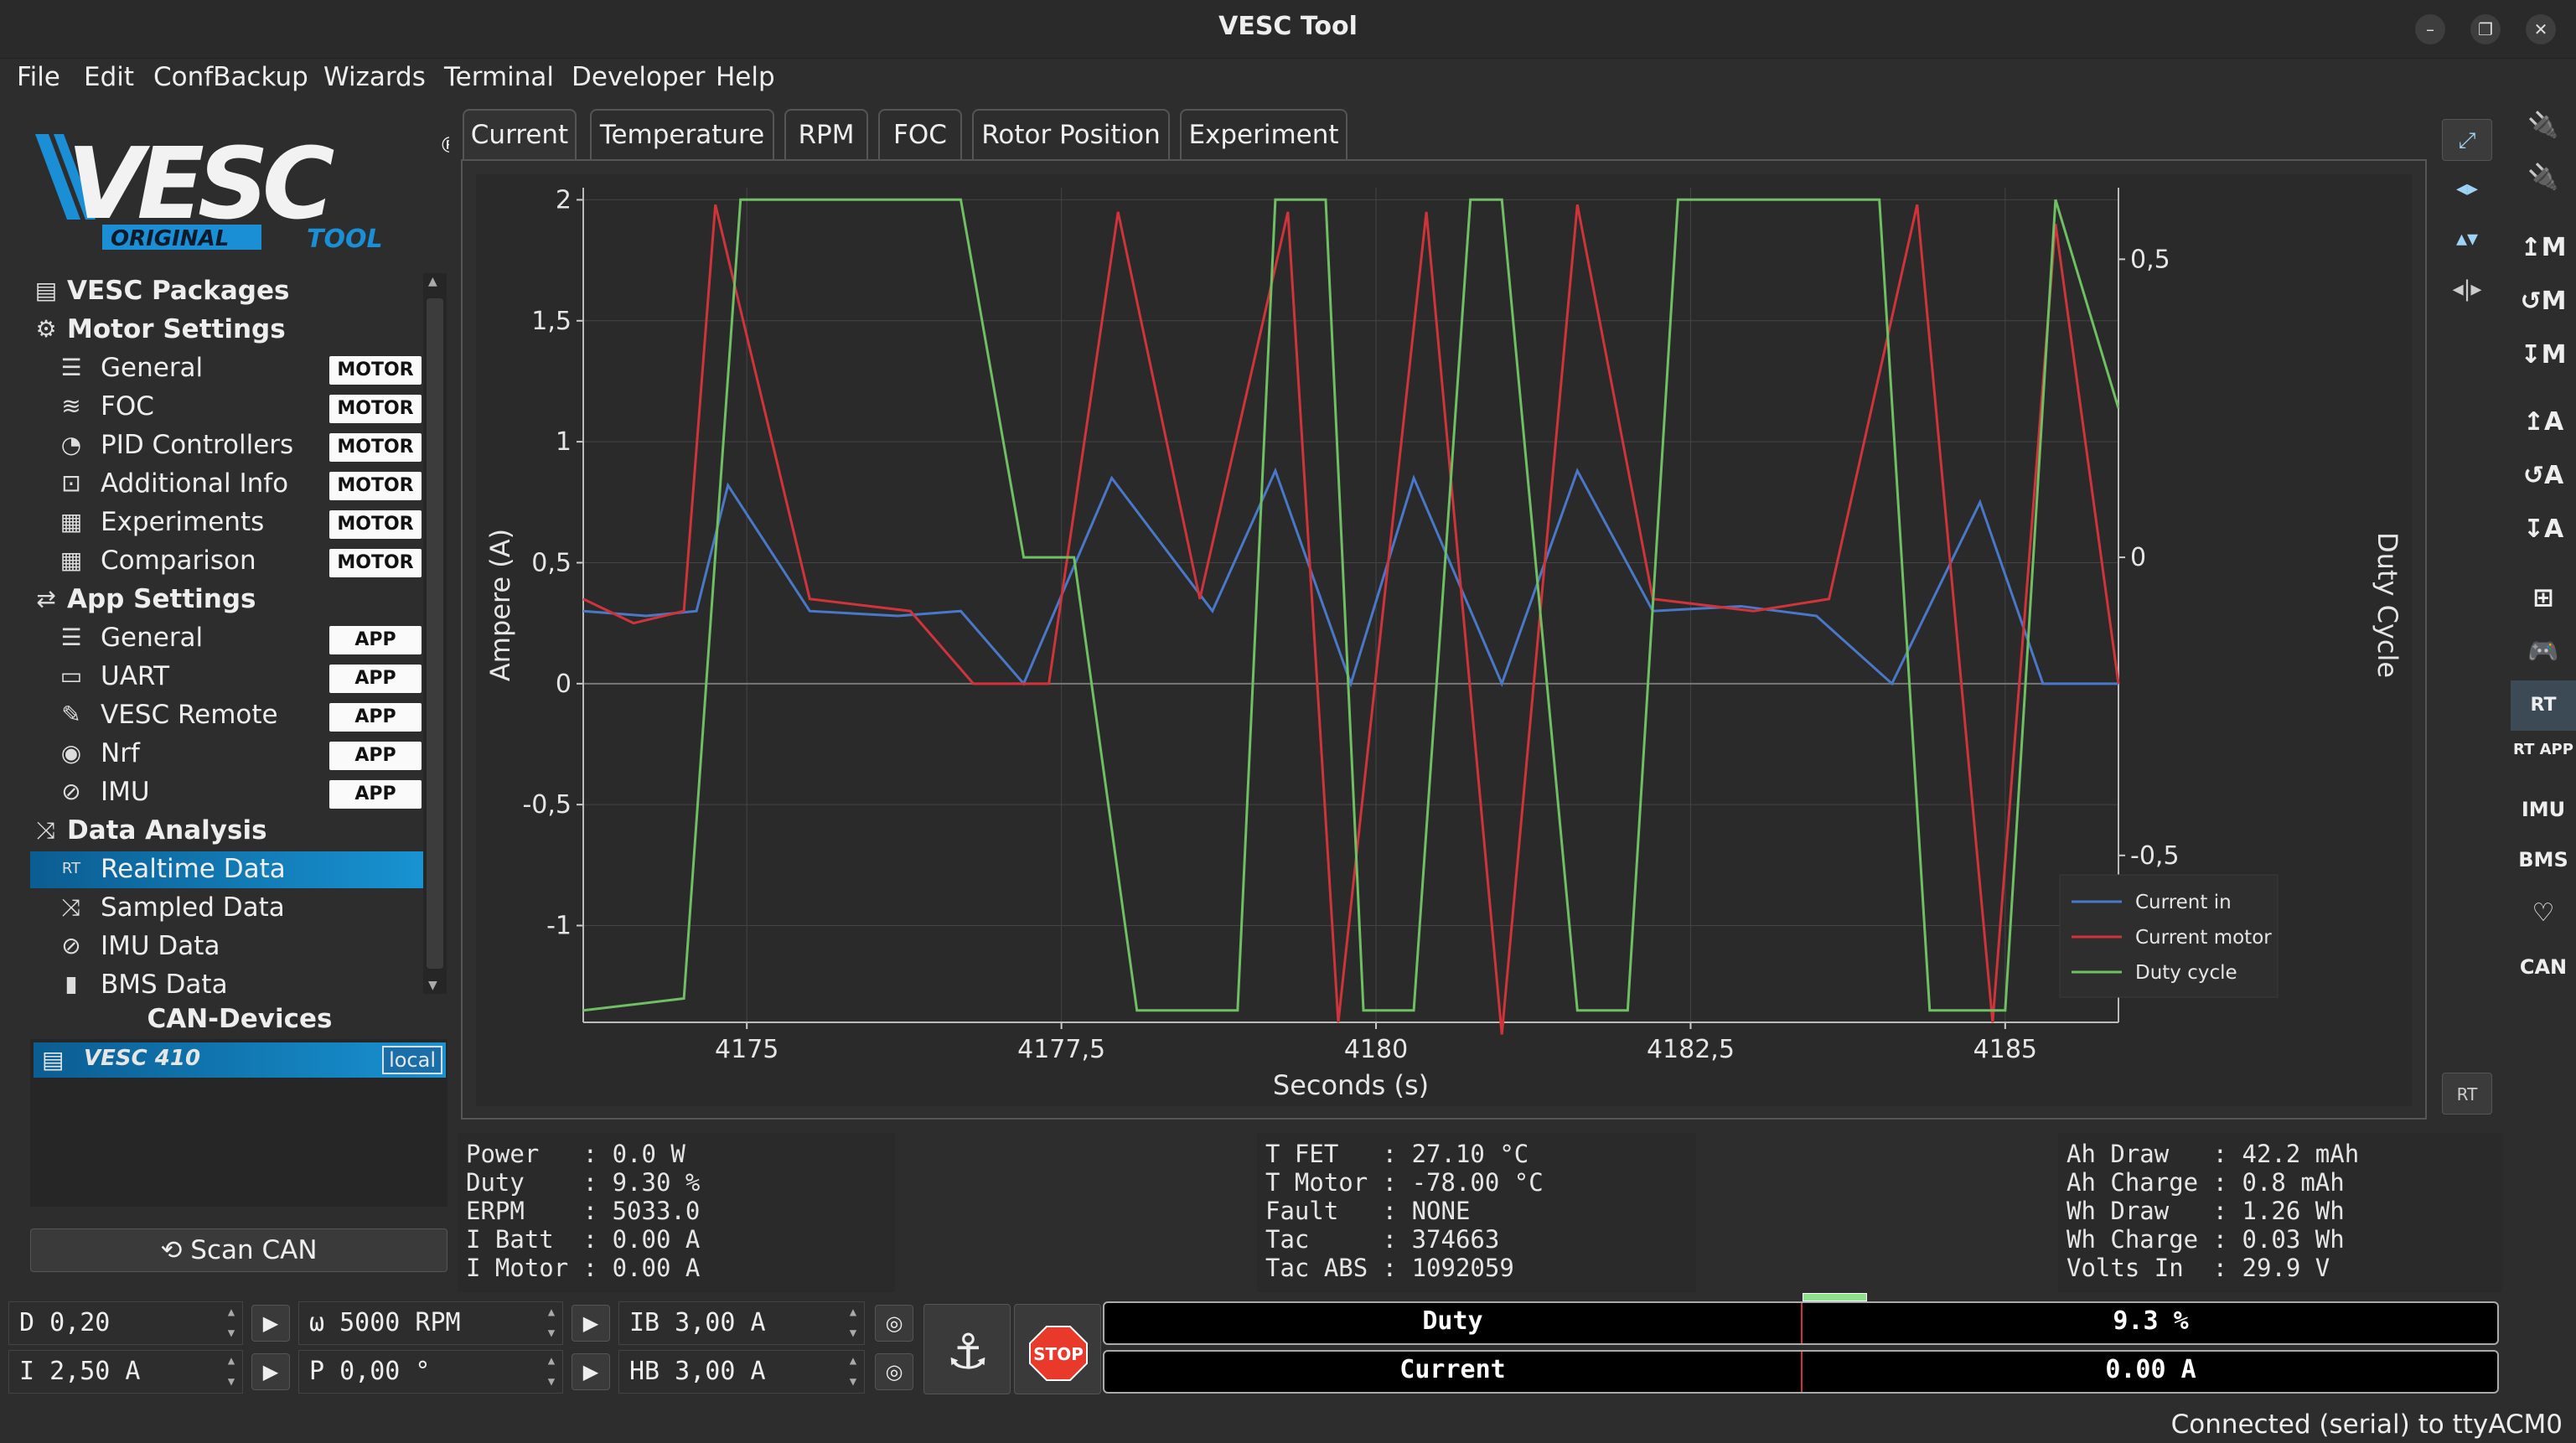  I want to click on tab-foc: FOC, so click(920, 135).